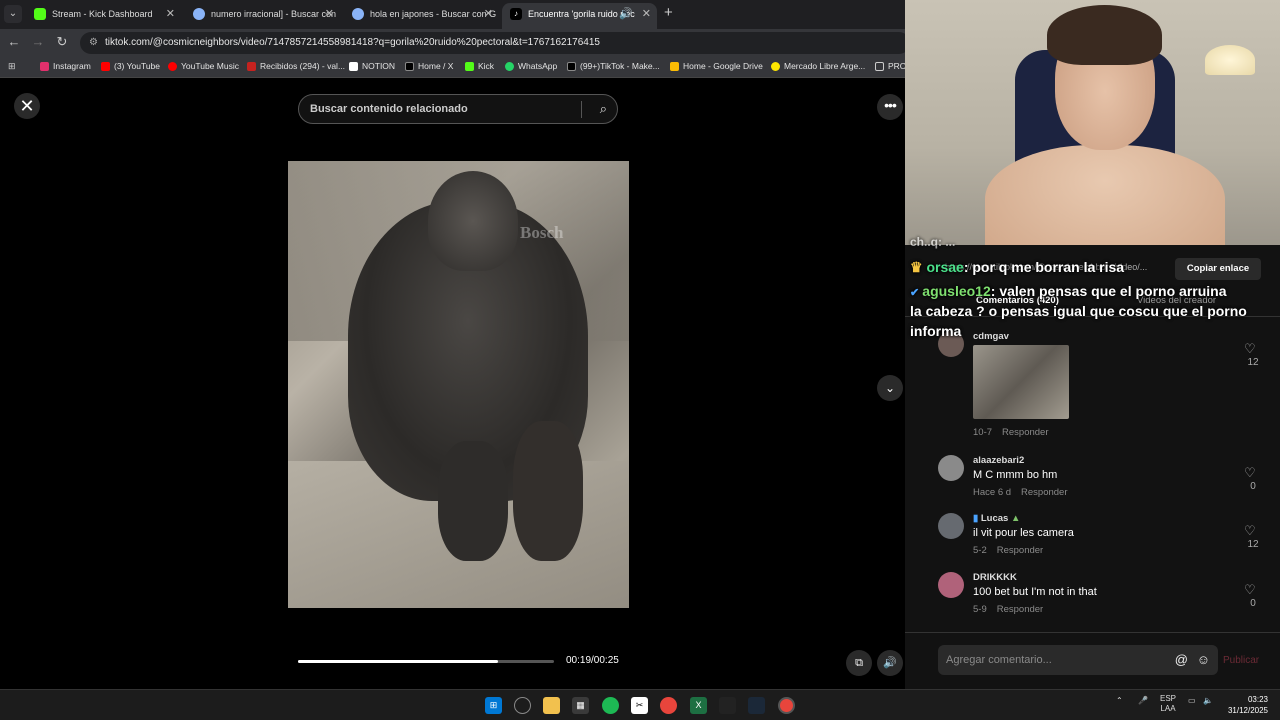  What do you see at coordinates (1241, 660) in the screenshot?
I see `publish-button: Publicar` at bounding box center [1241, 660].